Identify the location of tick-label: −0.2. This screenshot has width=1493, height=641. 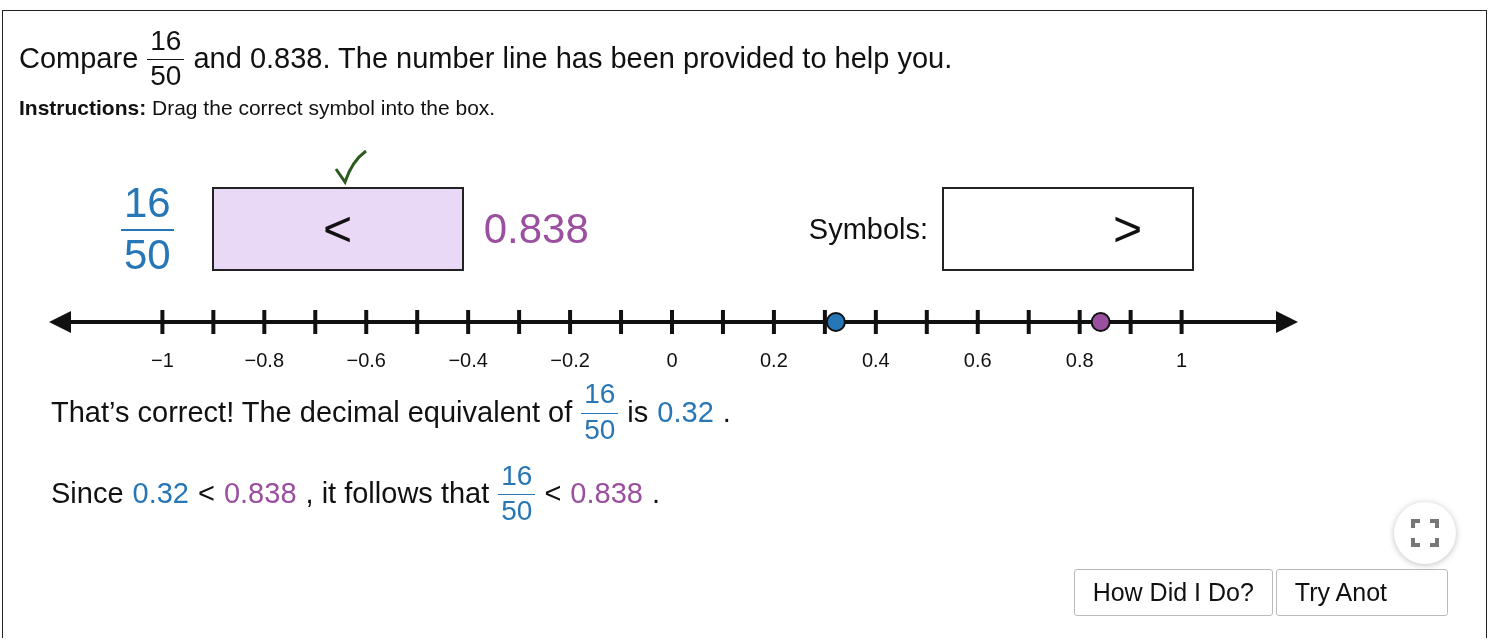
(570, 360).